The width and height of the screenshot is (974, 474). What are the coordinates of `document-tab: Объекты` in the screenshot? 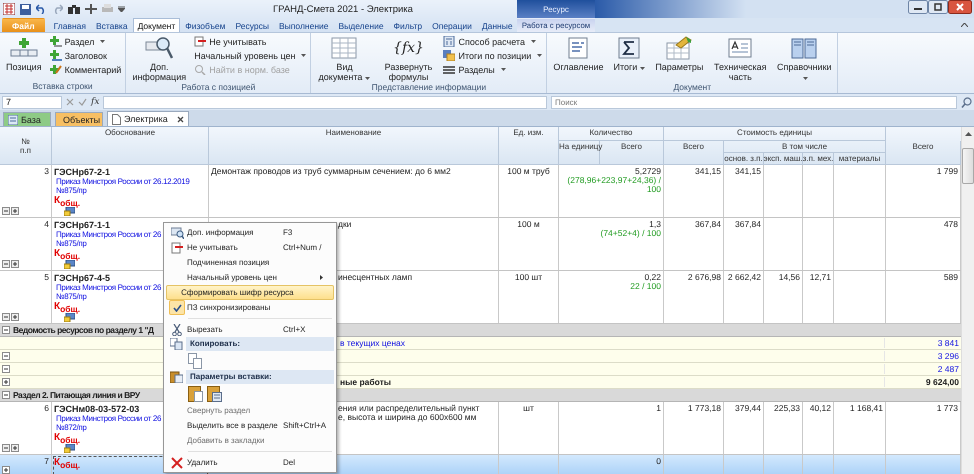 It's located at (79, 119).